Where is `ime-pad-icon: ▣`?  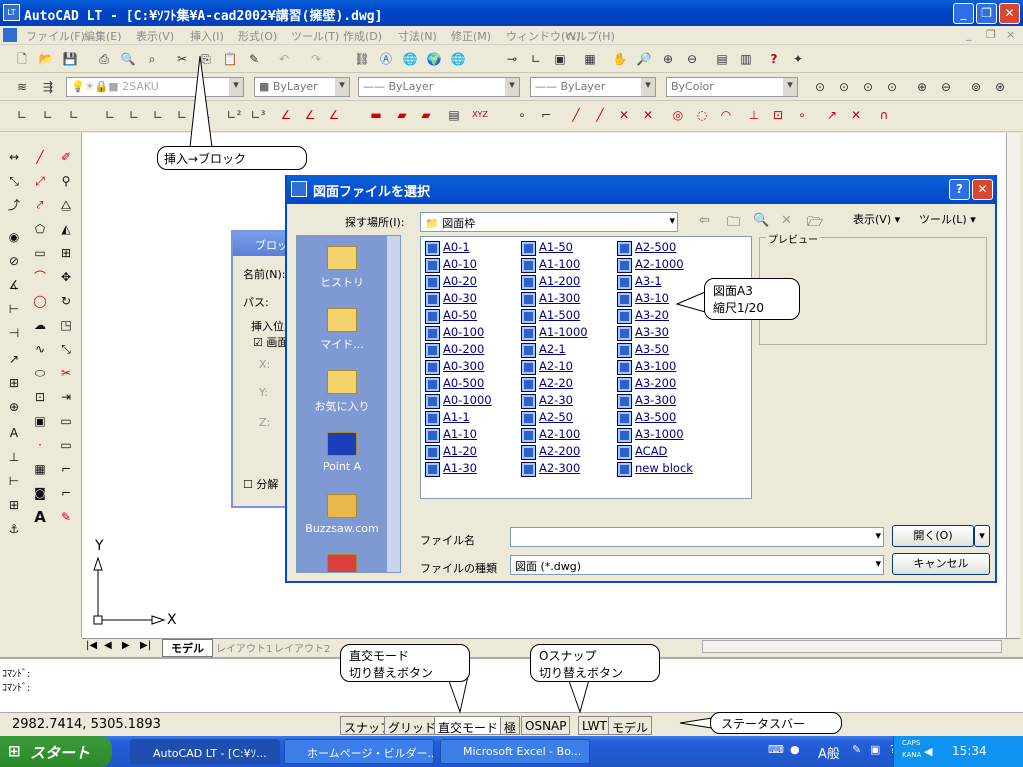
ime-pad-icon: ▣ is located at coordinates (875, 749).